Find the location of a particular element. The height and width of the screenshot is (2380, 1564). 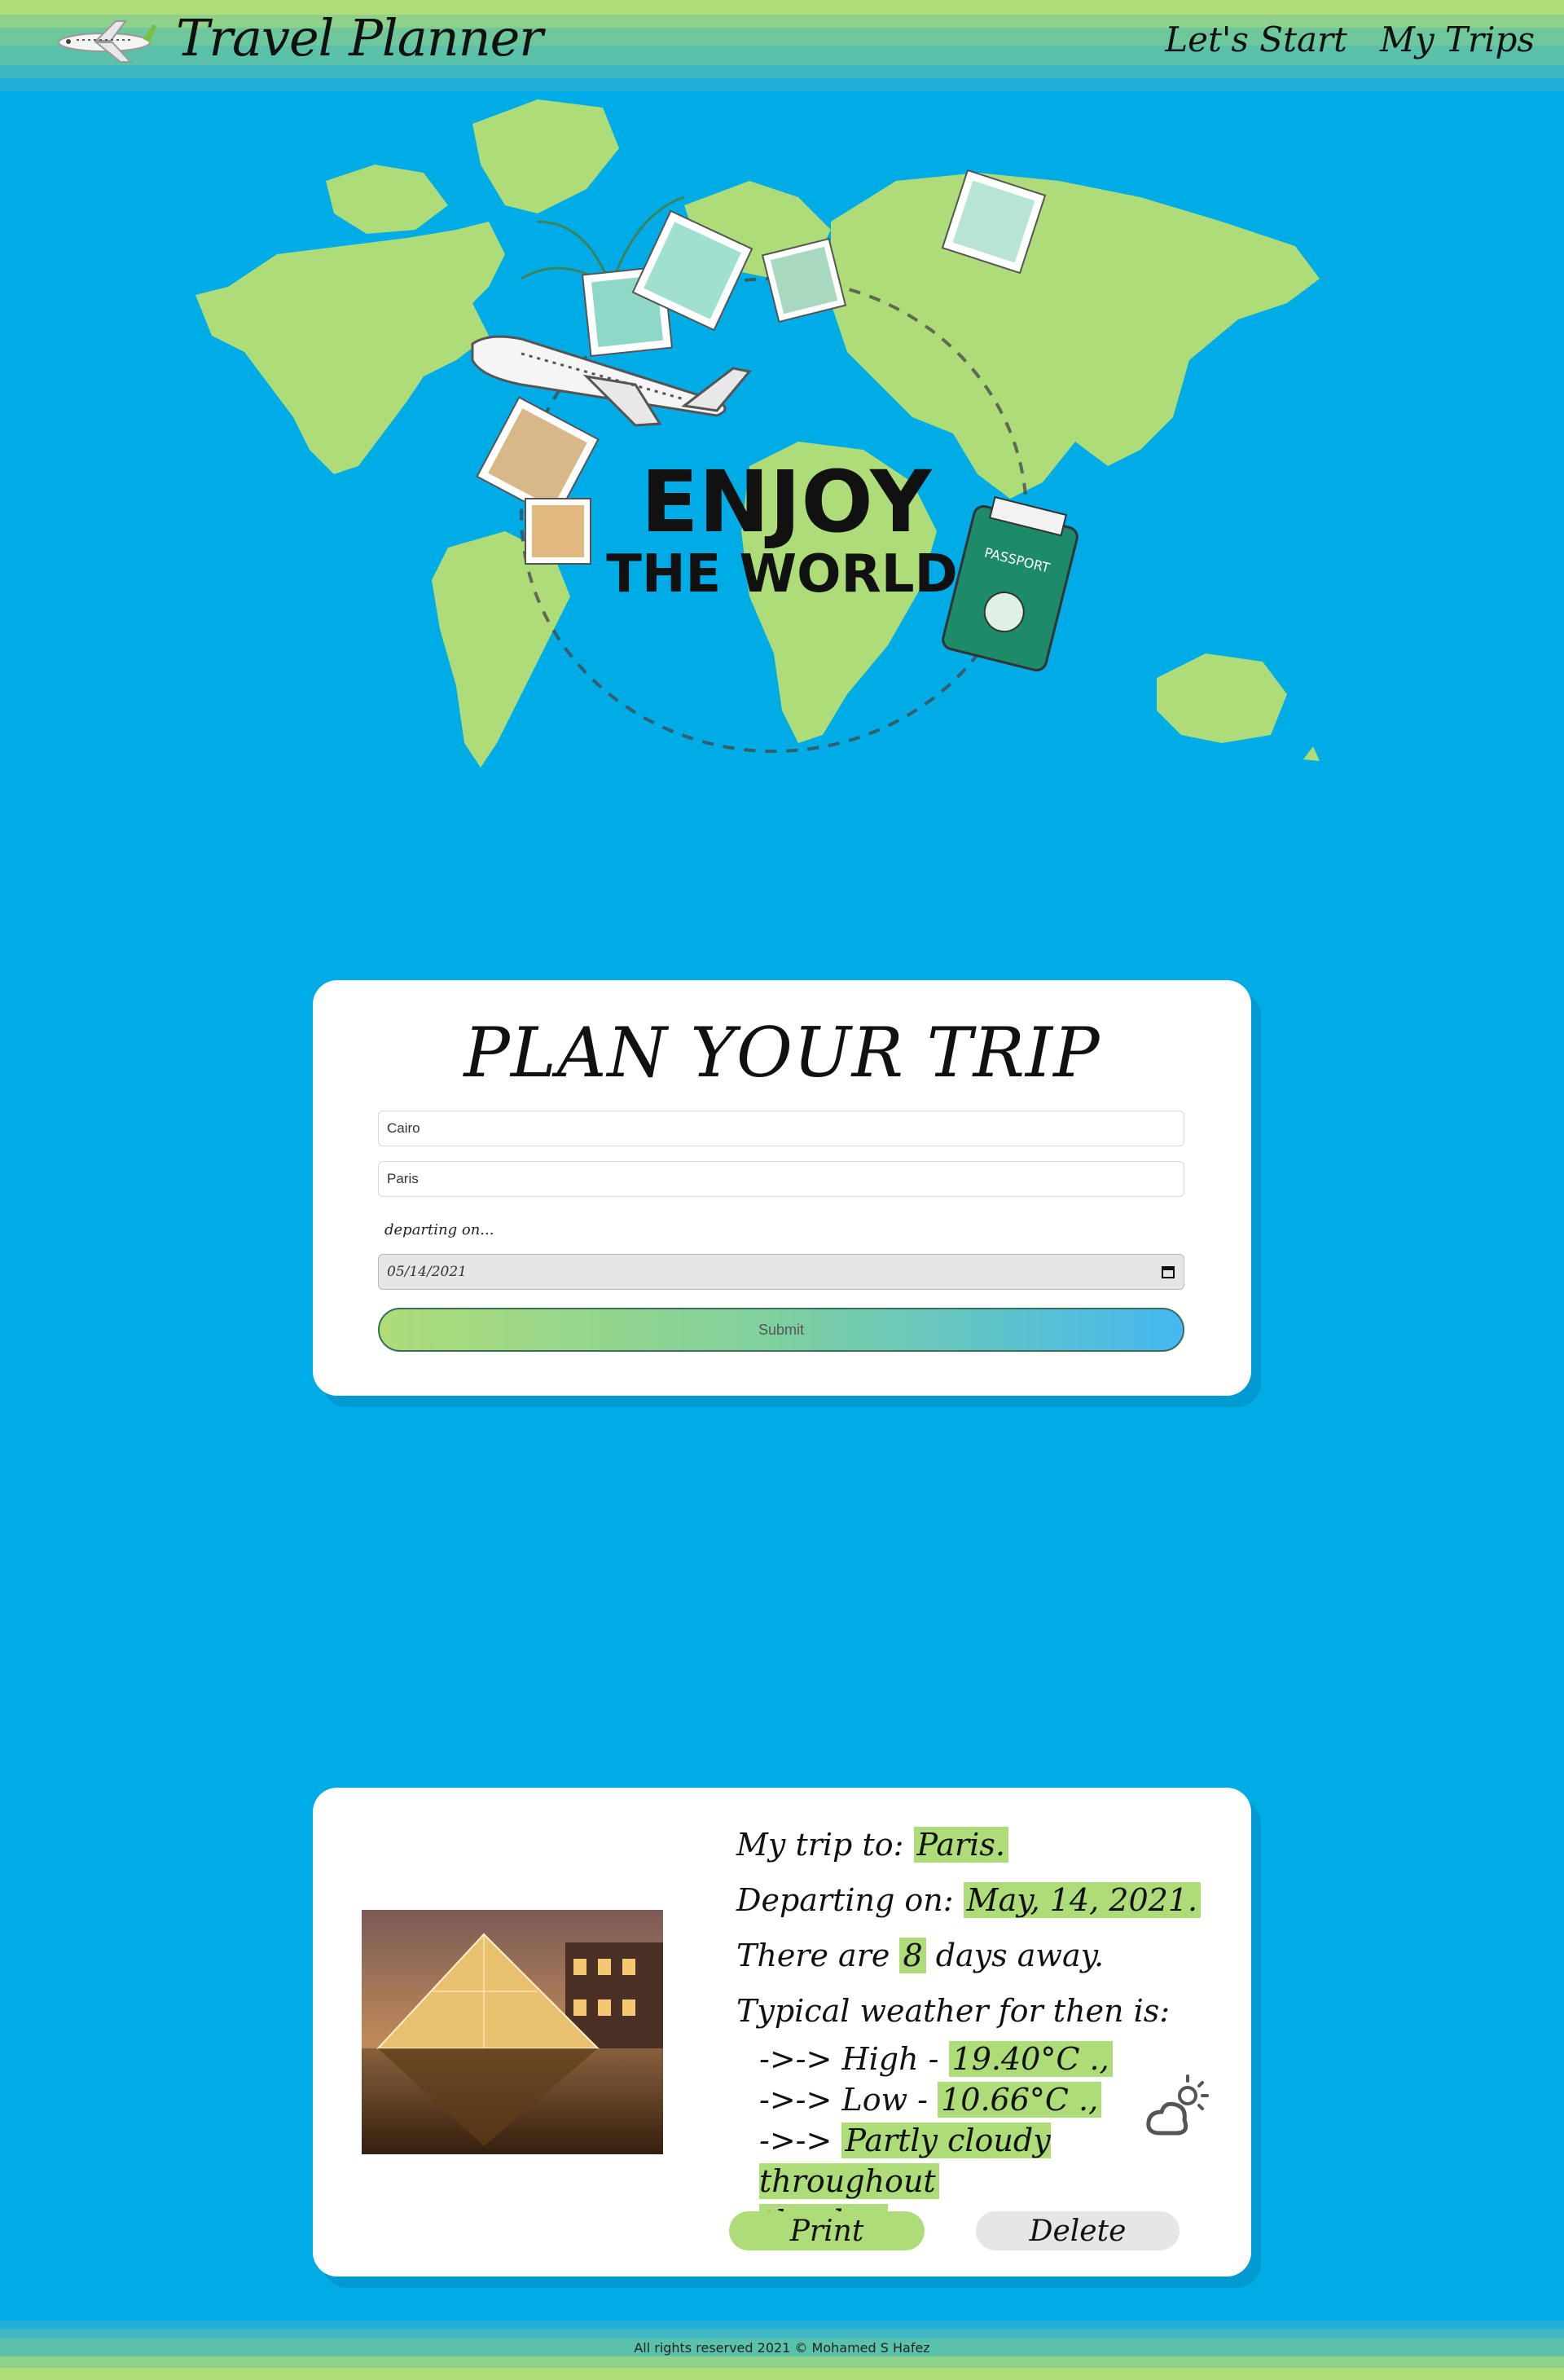

origin-input: Cairo is located at coordinates (781, 1128).